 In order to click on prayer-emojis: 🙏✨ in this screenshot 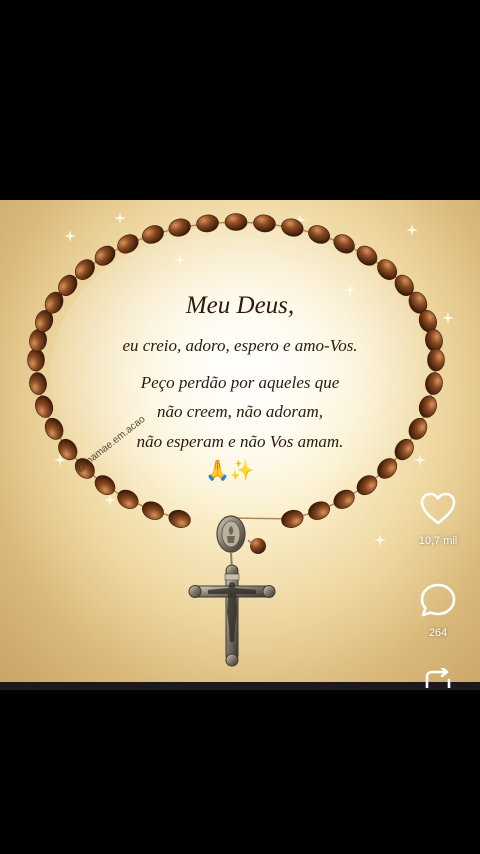, I will do `click(230, 471)`.